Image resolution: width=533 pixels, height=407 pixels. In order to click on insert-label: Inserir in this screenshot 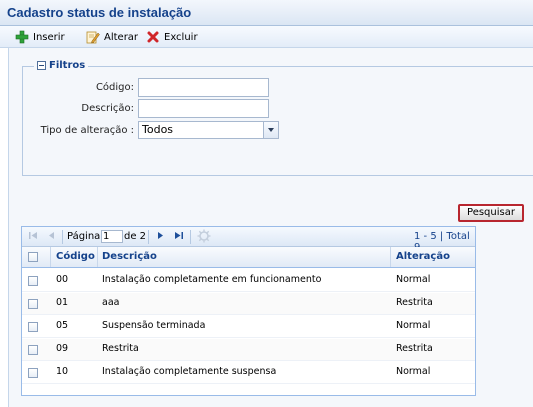, I will do `click(49, 37)`.